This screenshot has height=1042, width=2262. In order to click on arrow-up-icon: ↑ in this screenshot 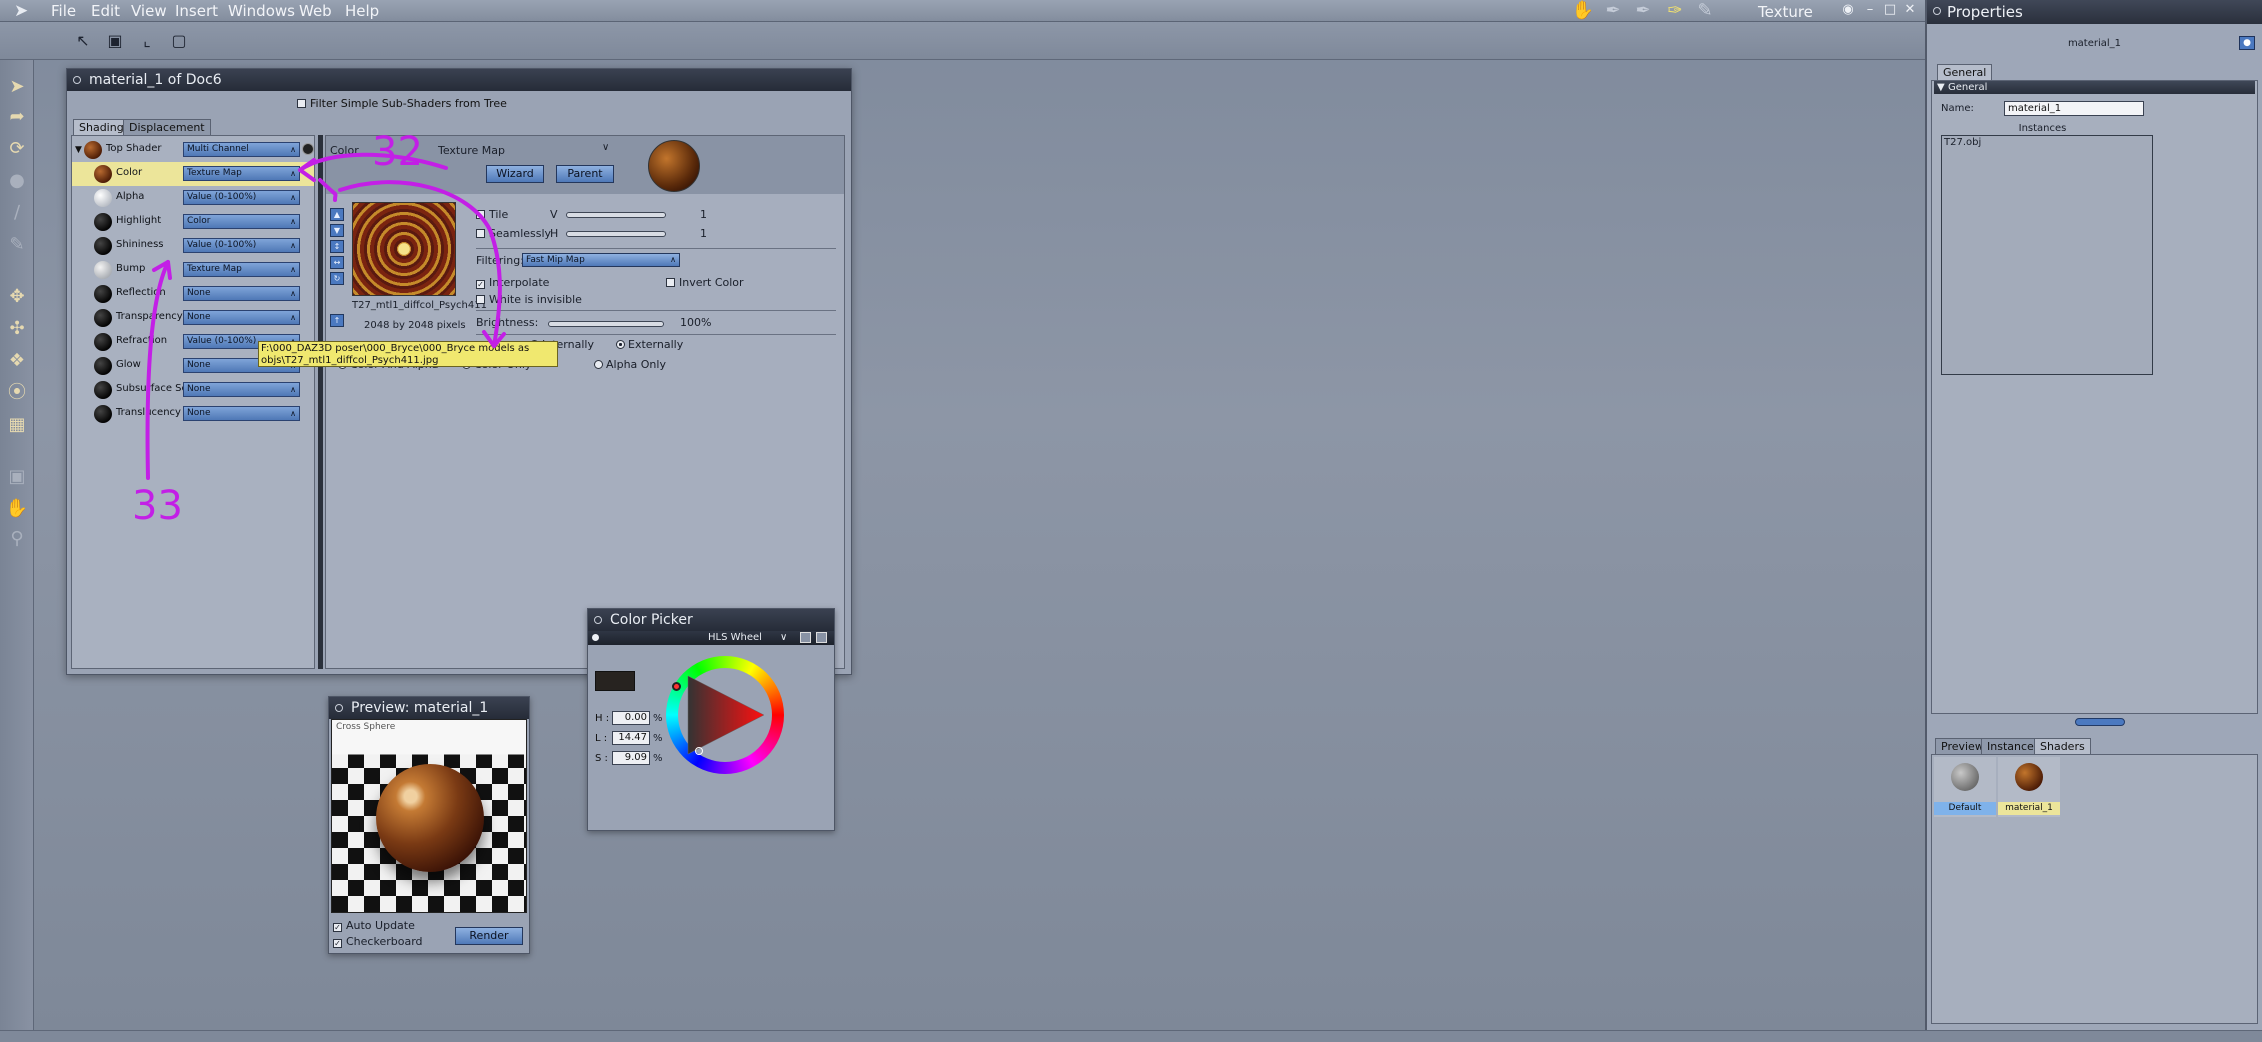, I will do `click(337, 320)`.